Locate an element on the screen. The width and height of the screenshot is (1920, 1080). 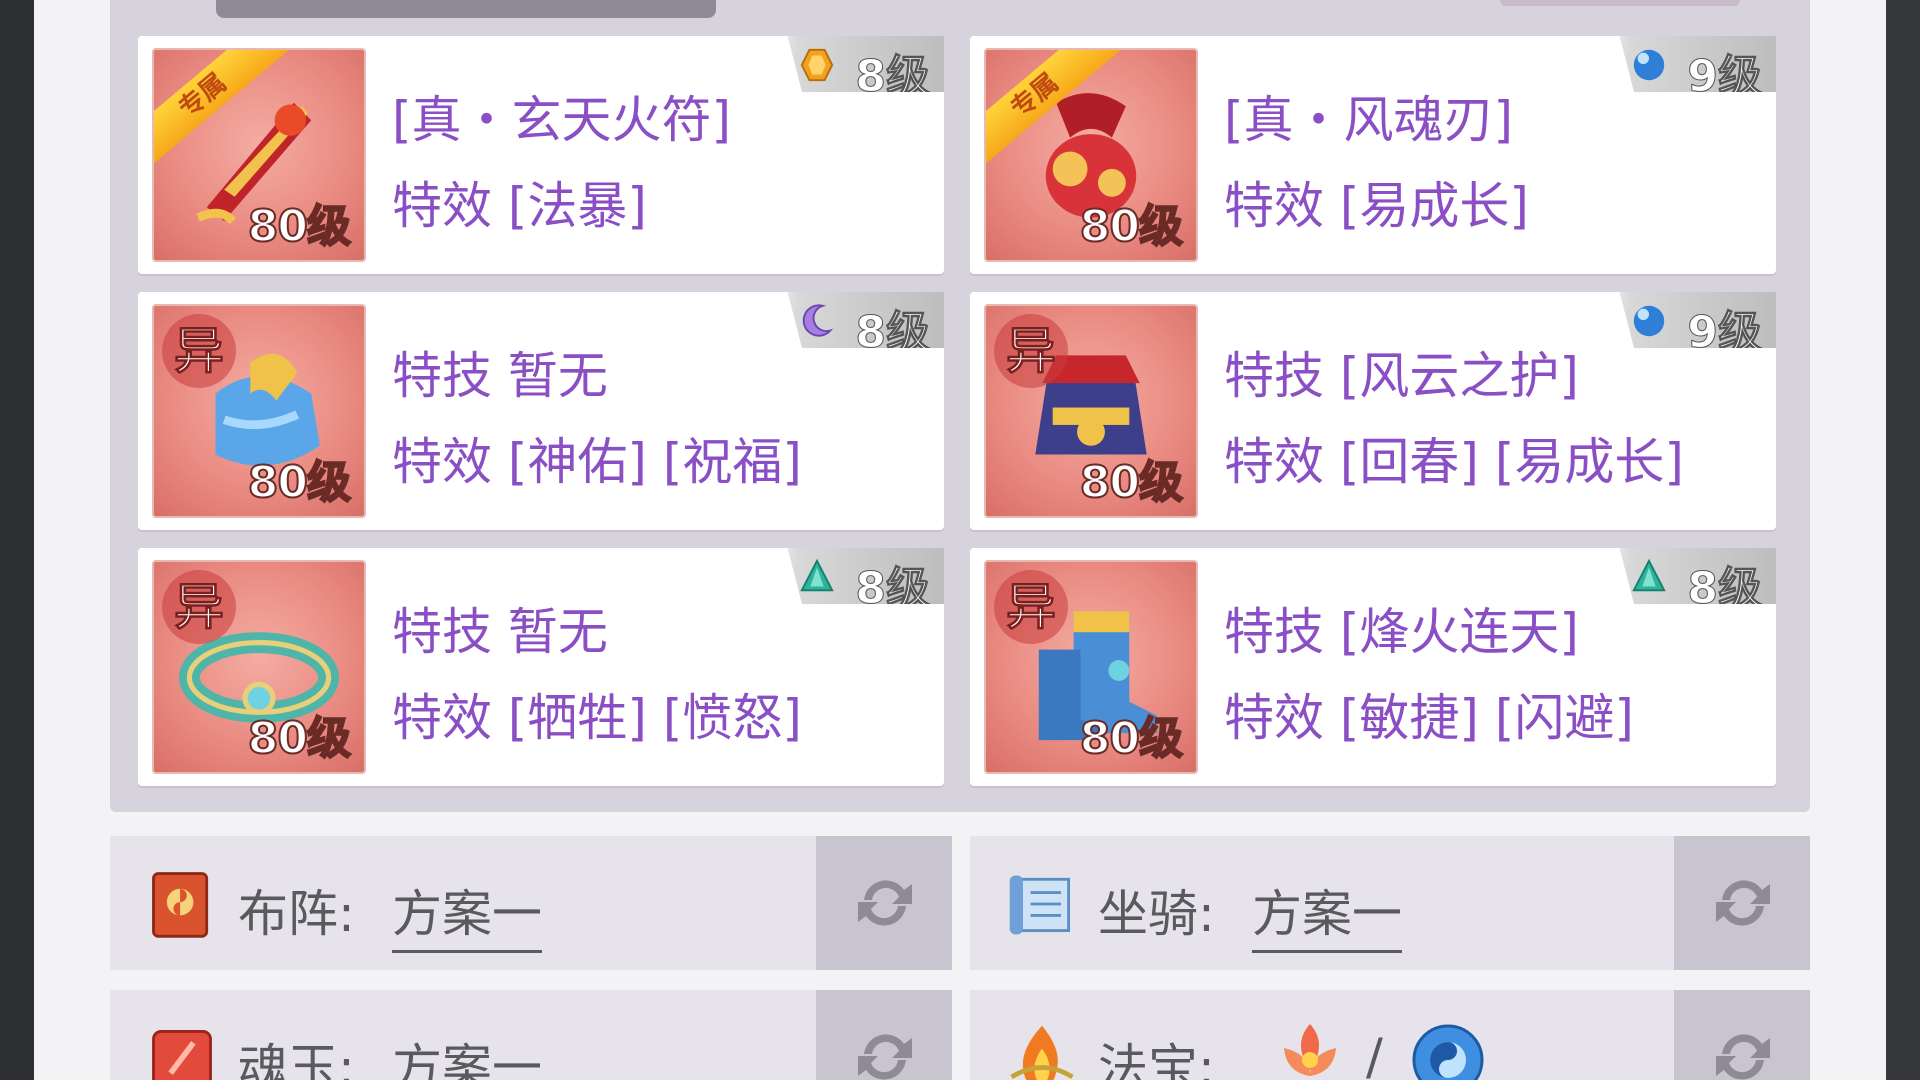
soul-jade-swap-button is located at coordinates (884, 1035).